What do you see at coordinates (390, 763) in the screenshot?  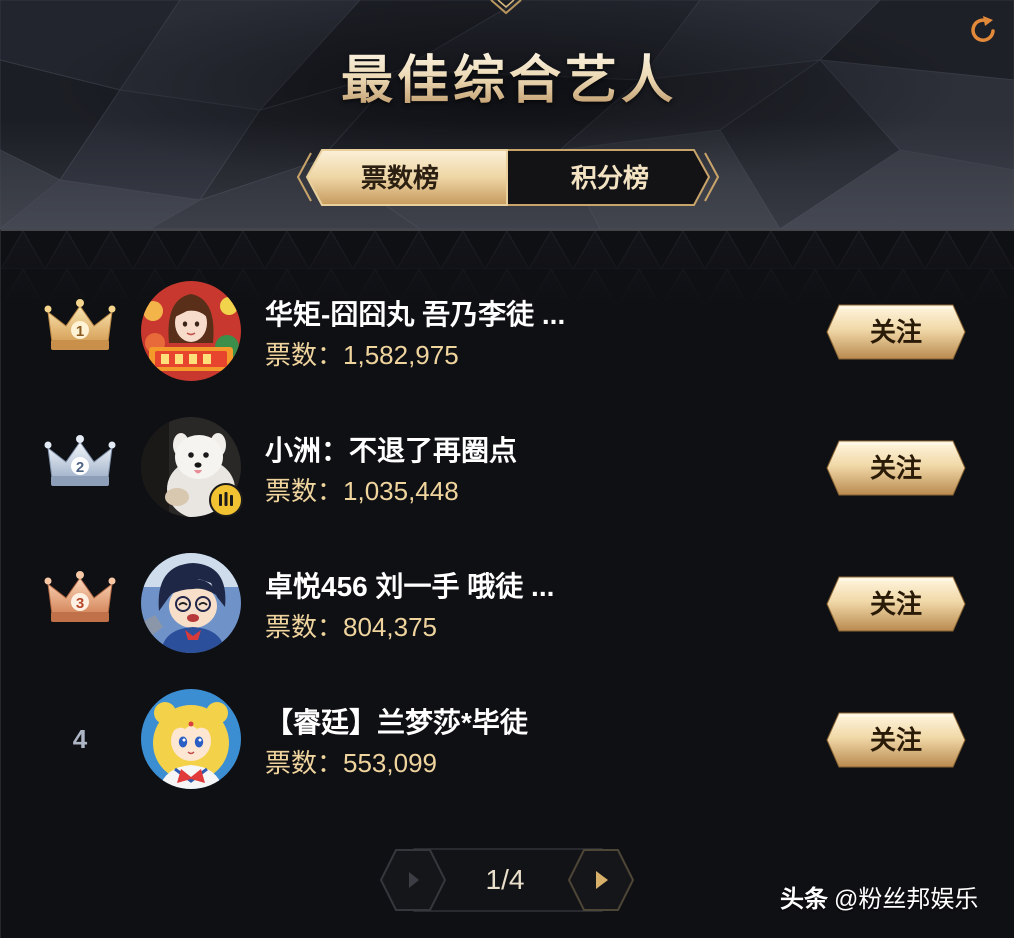 I see `votes-value: 553,099` at bounding box center [390, 763].